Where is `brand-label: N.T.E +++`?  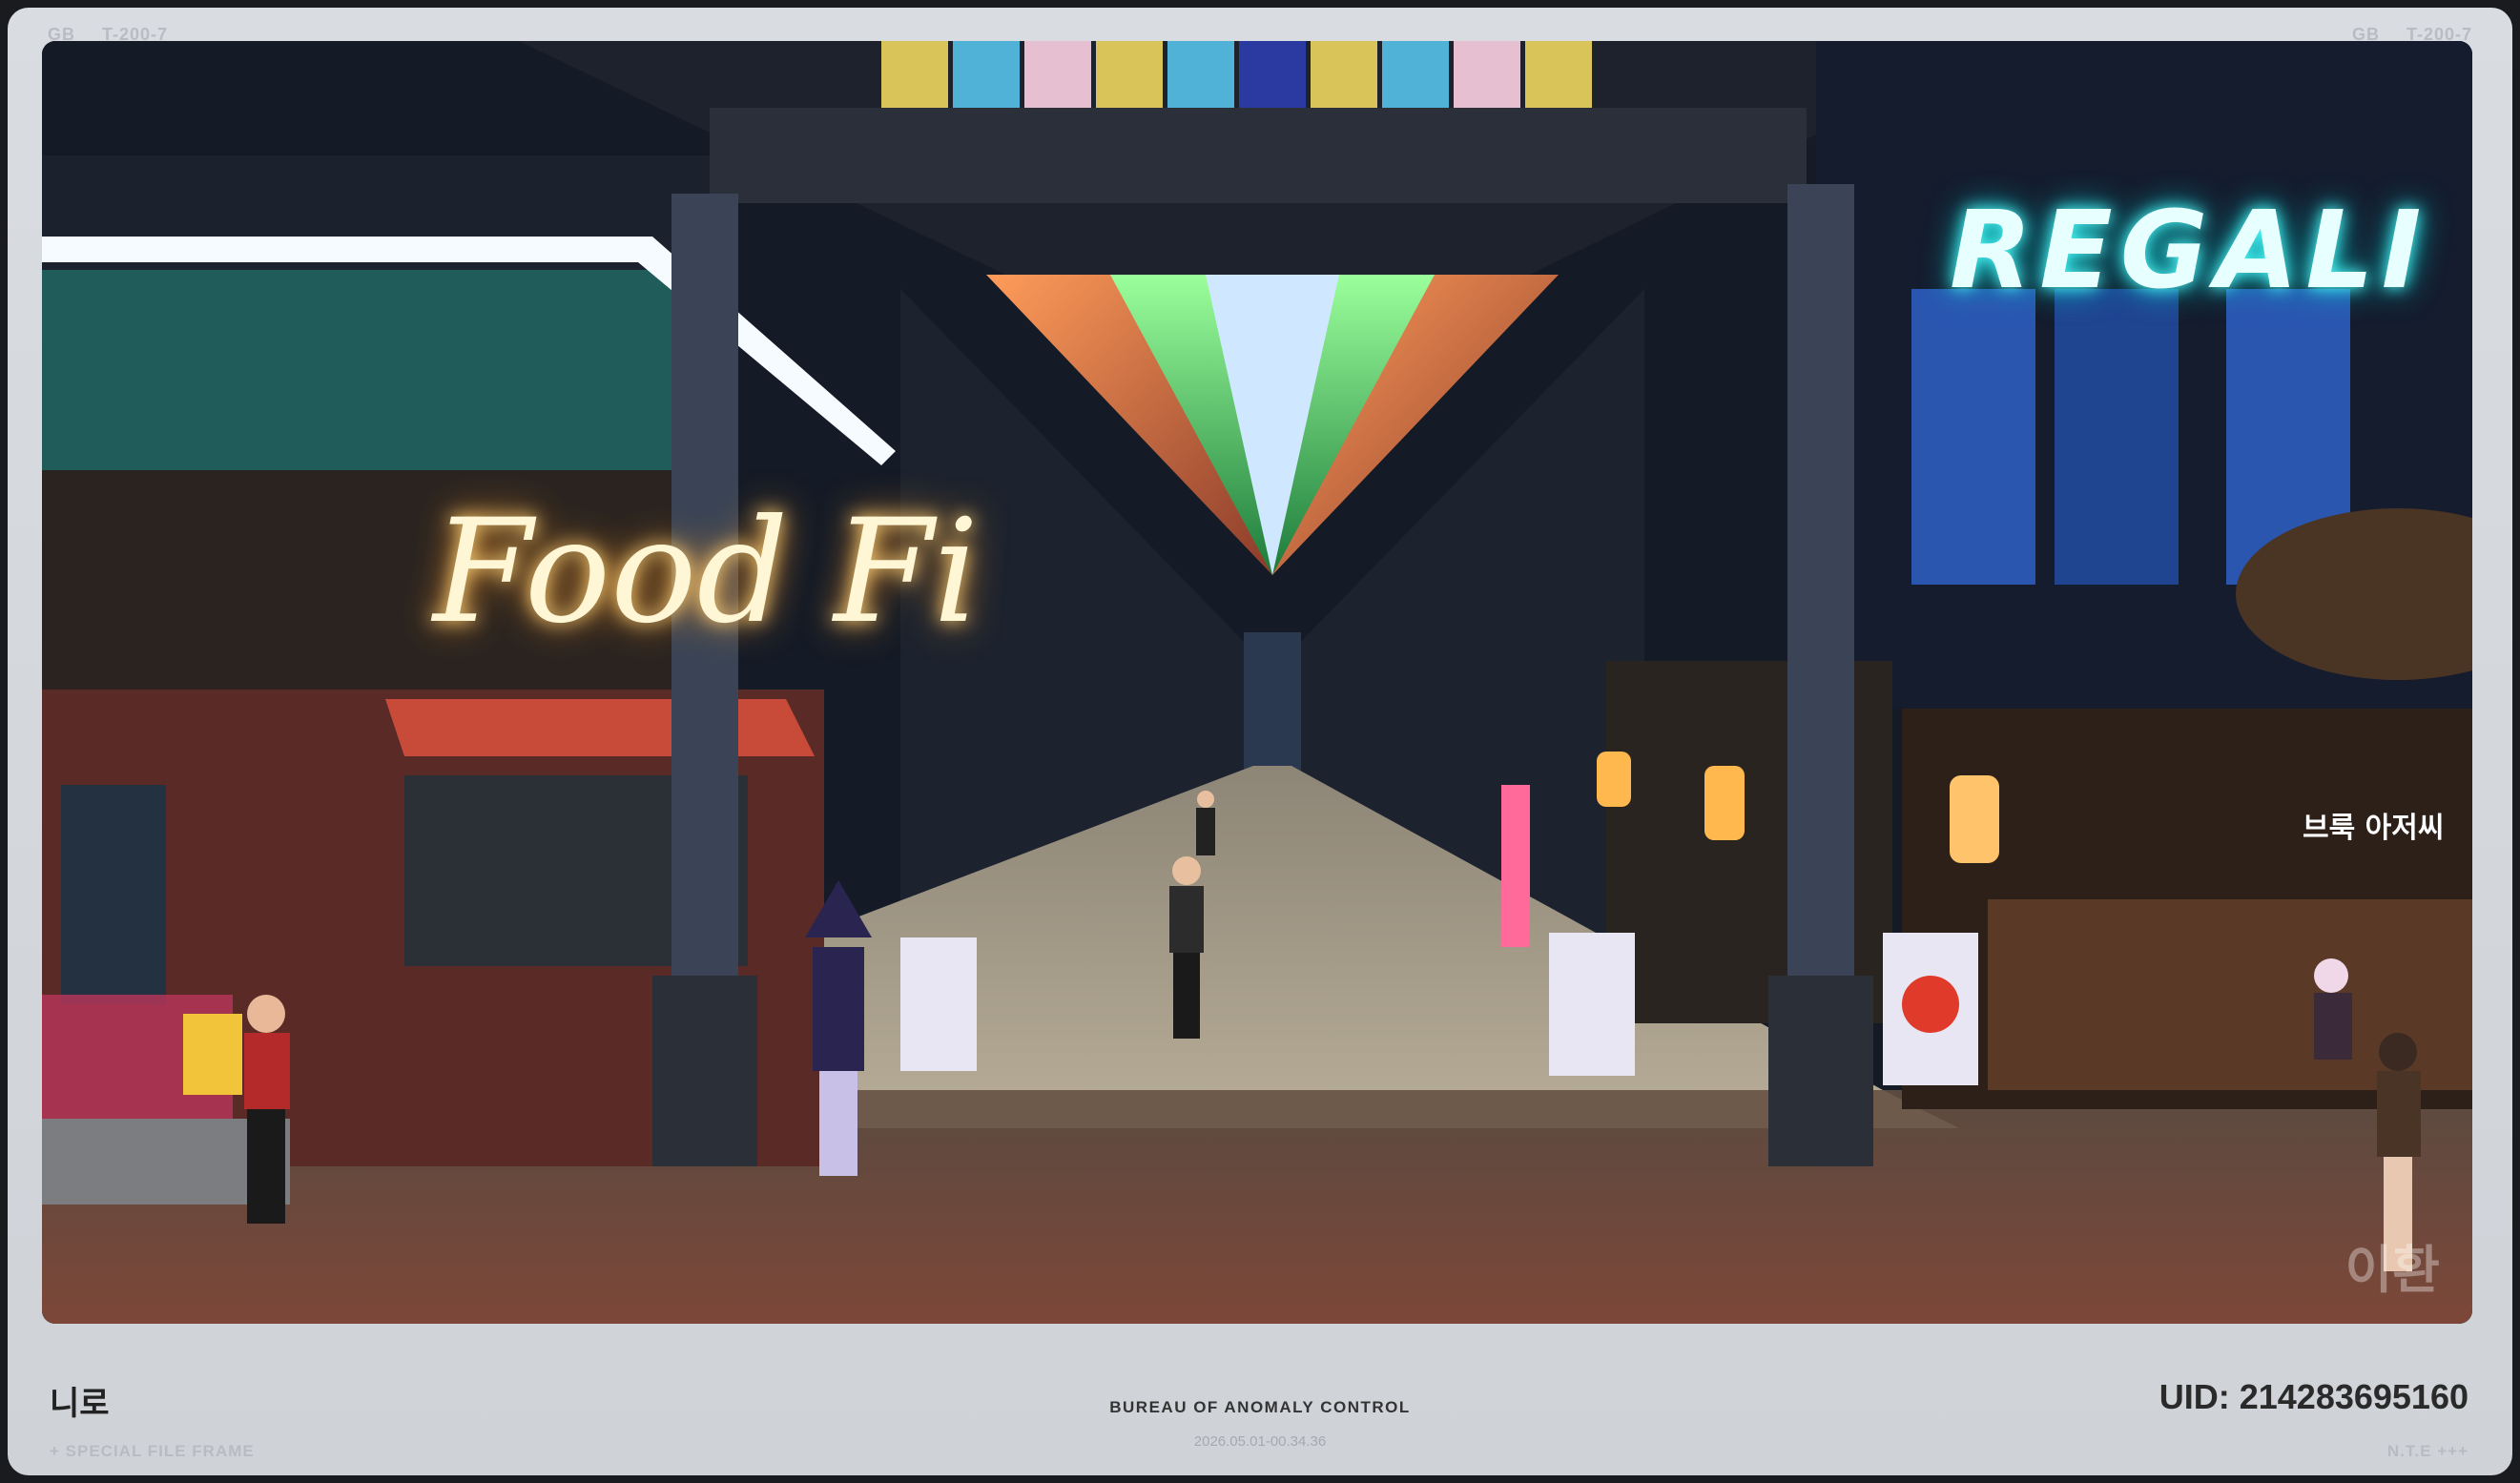 brand-label: N.T.E +++ is located at coordinates (2427, 1451).